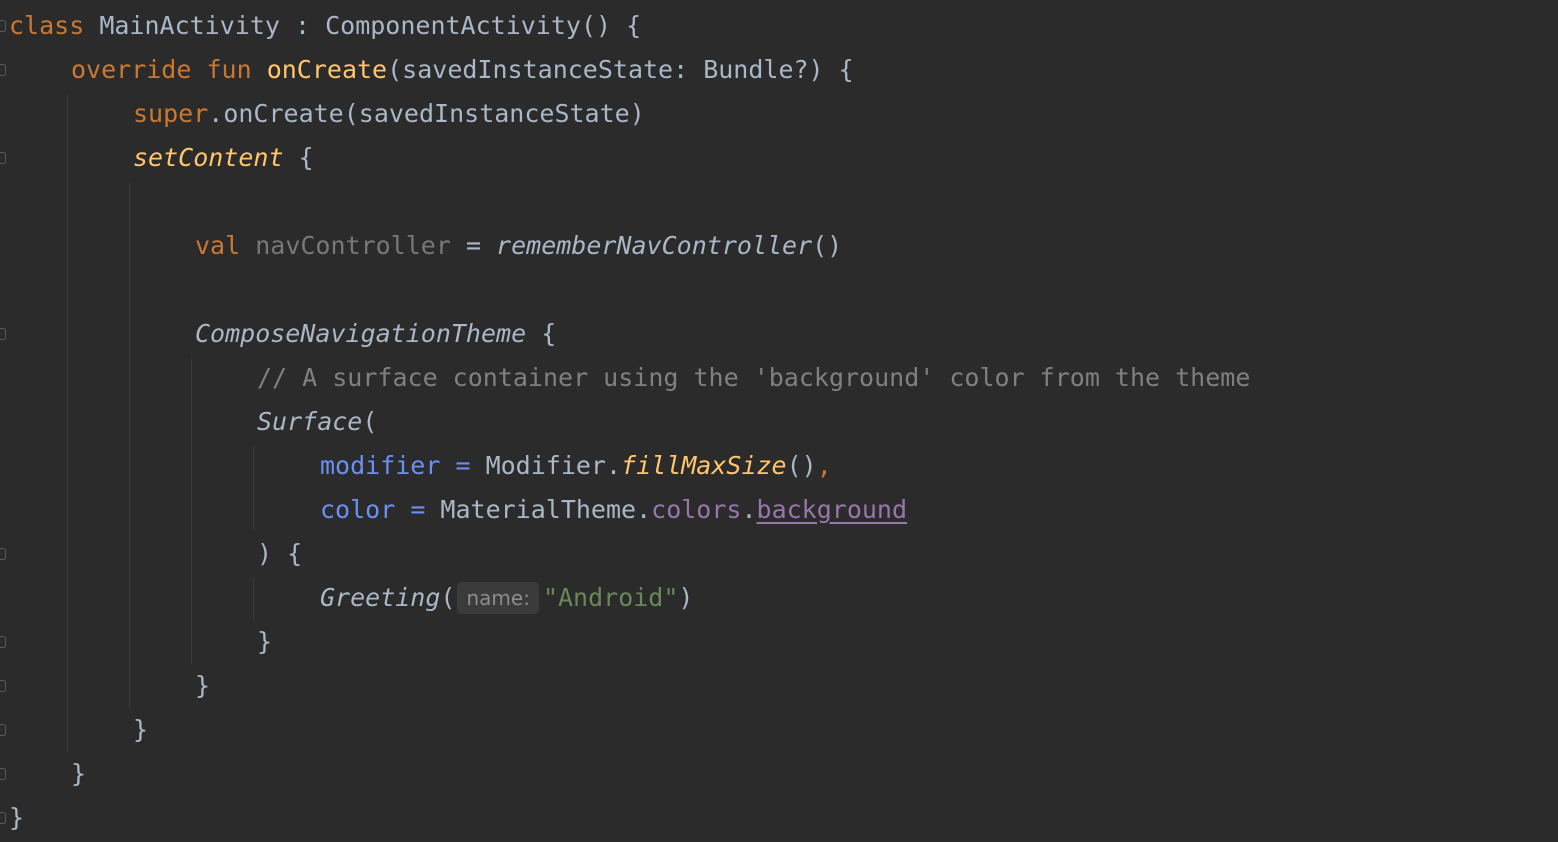 The width and height of the screenshot is (1558, 842). I want to click on parameter-hint: name:, so click(498, 598).